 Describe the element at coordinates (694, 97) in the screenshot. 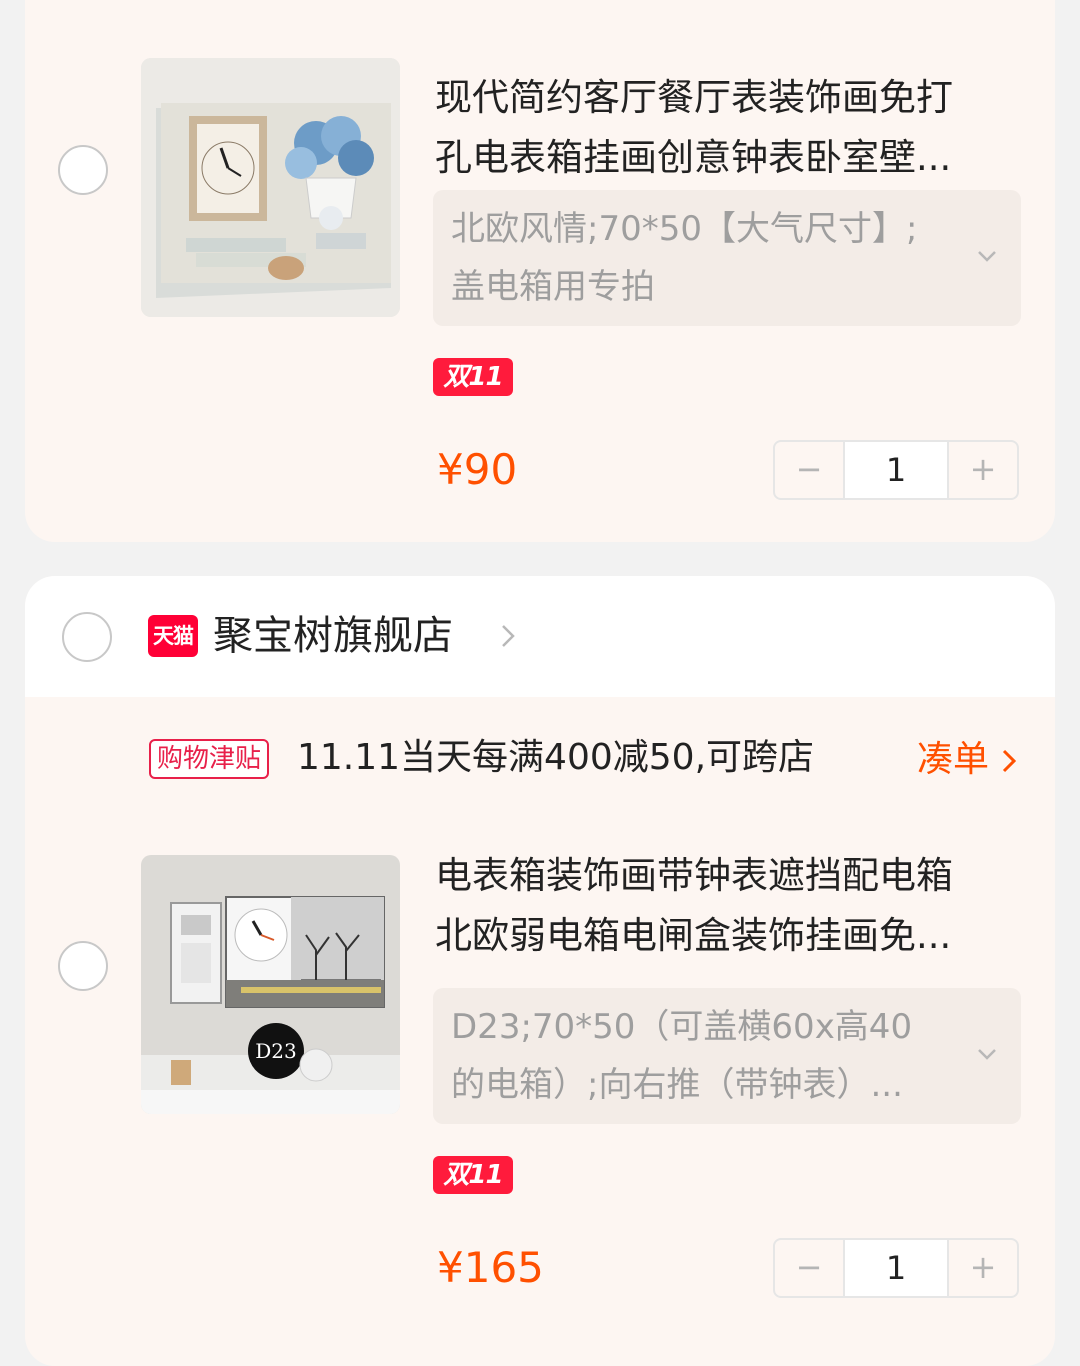

I see `product-title-line: 现代简约客厅餐厅表装饰画免打` at that location.